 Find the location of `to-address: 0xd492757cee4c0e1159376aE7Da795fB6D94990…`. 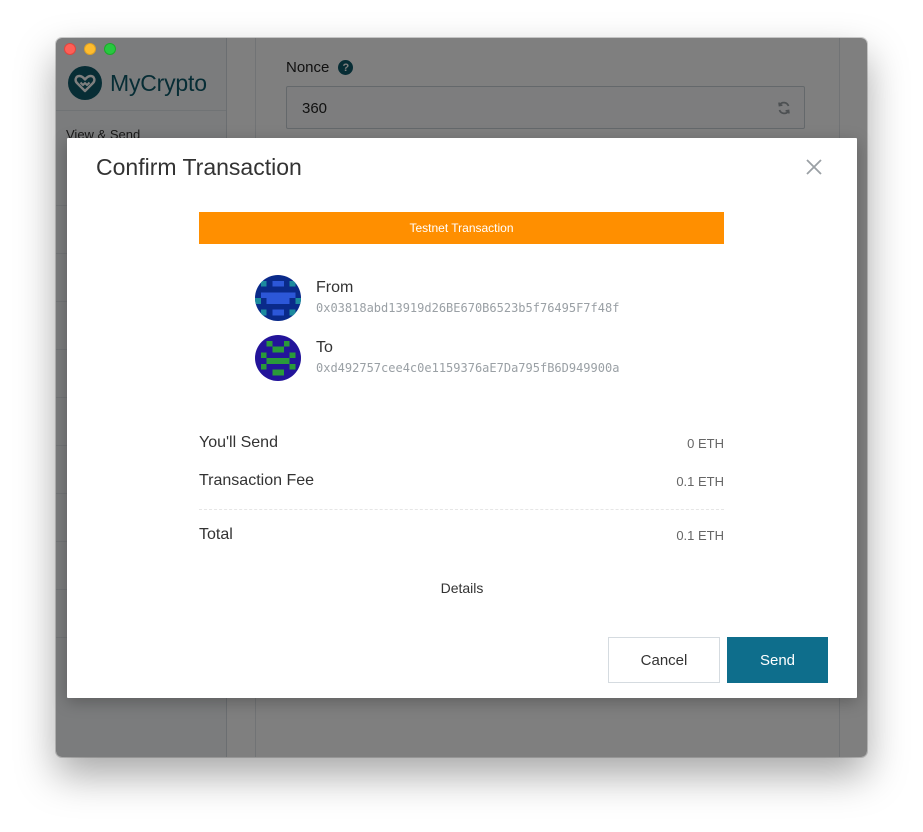

to-address: 0xd492757cee4c0e1159376aE7Da795fB6D94990… is located at coordinates (468, 368).